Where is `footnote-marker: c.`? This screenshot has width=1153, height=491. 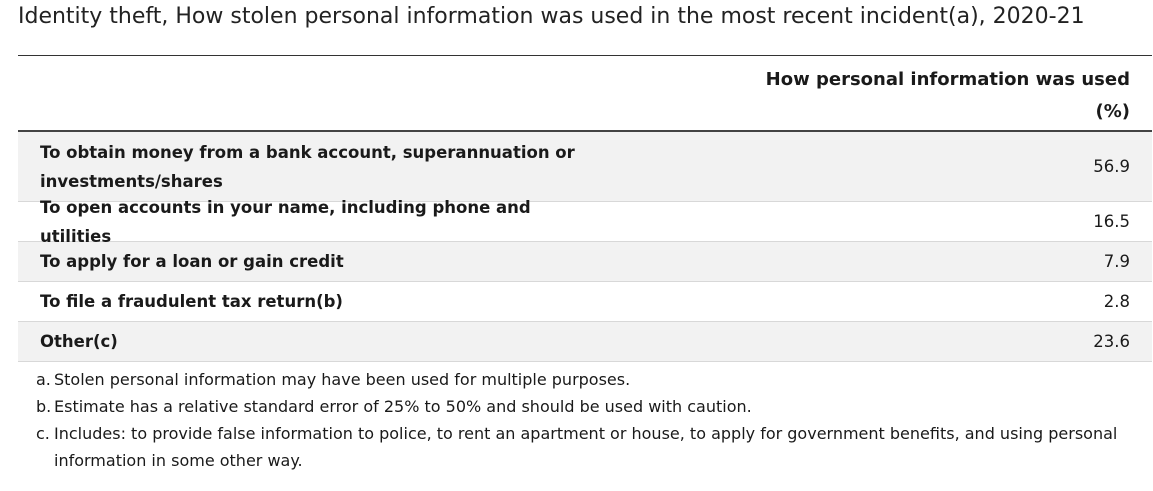
footnote-marker: c. is located at coordinates (43, 433).